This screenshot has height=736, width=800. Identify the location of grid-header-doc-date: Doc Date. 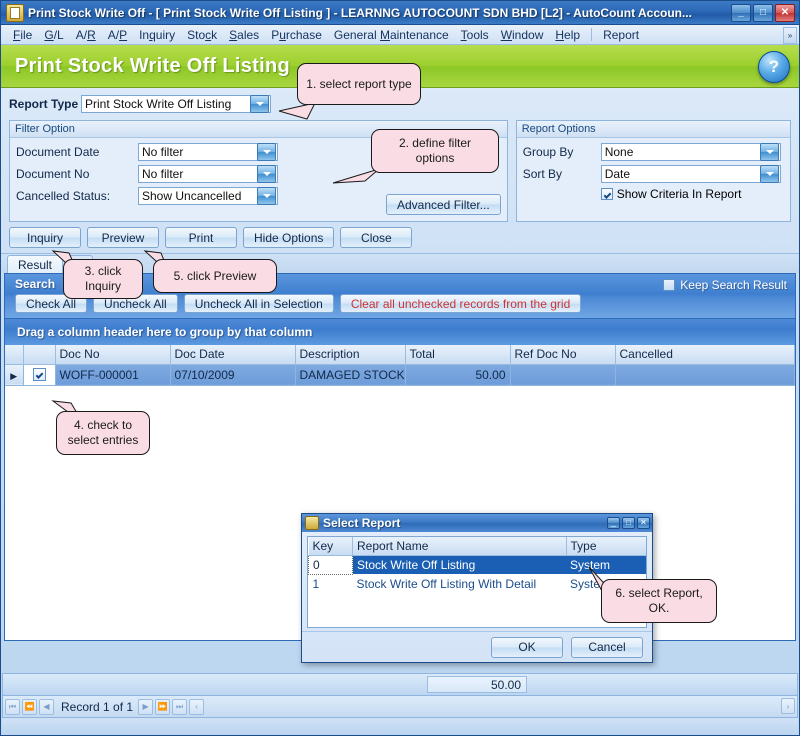
(233, 355).